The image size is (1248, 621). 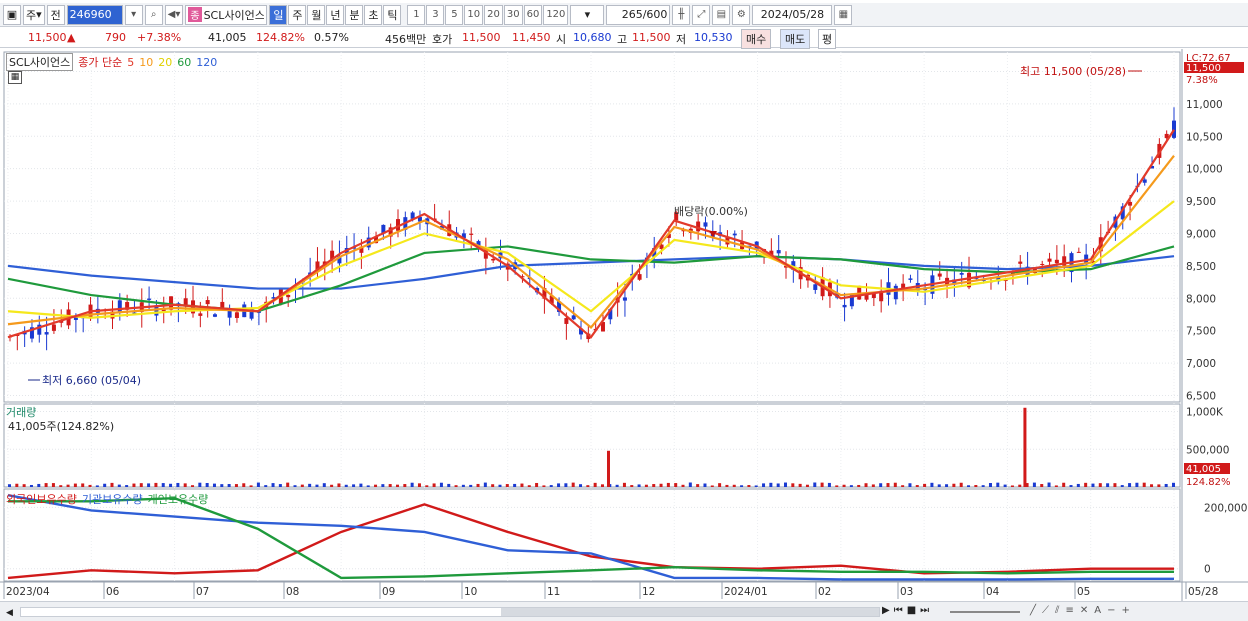 What do you see at coordinates (1045, 610) in the screenshot?
I see `trend-tool-icon: ⟋` at bounding box center [1045, 610].